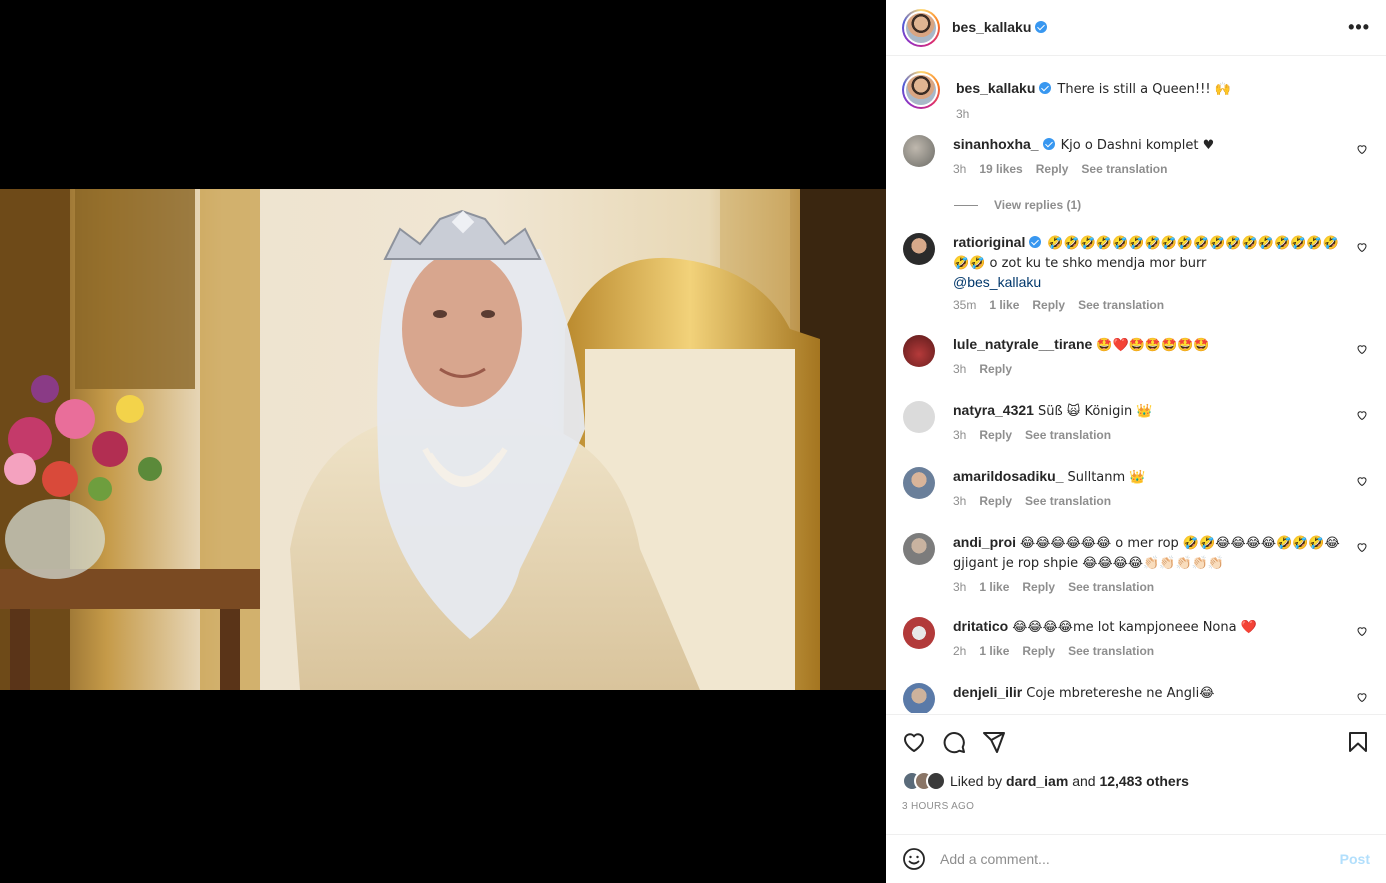 The image size is (1386, 883). I want to click on comment-username: lule_natyrale__tirane, so click(1022, 344).